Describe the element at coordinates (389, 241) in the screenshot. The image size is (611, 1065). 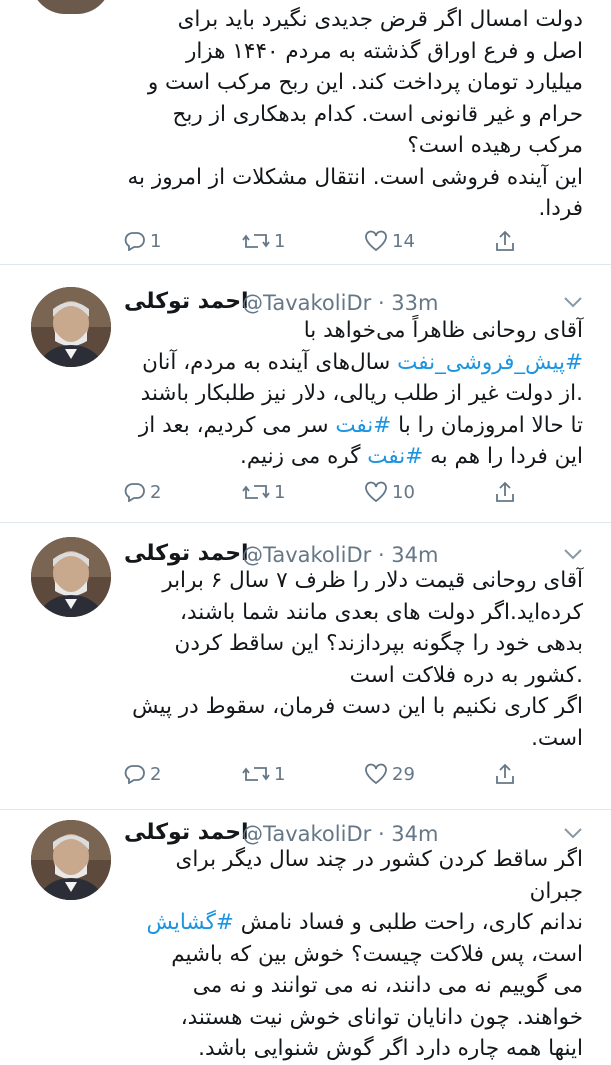
I see `like-button: 14` at that location.